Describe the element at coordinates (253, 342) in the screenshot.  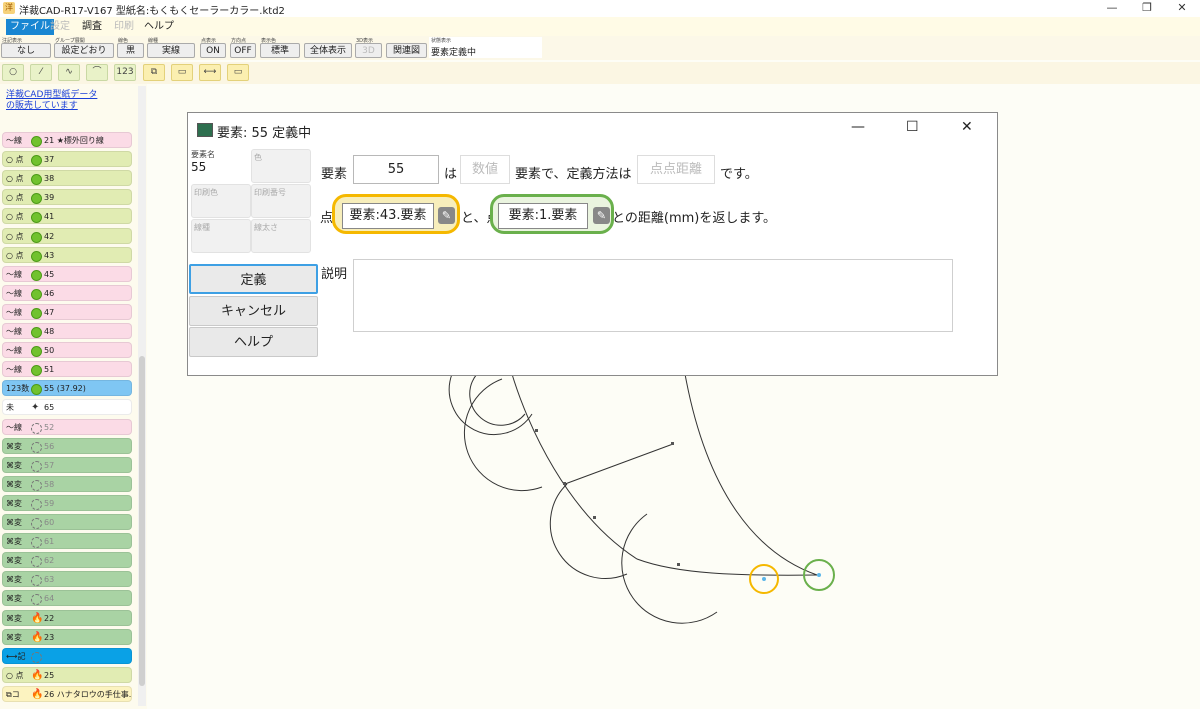
I see `help-button: ヘルプ` at that location.